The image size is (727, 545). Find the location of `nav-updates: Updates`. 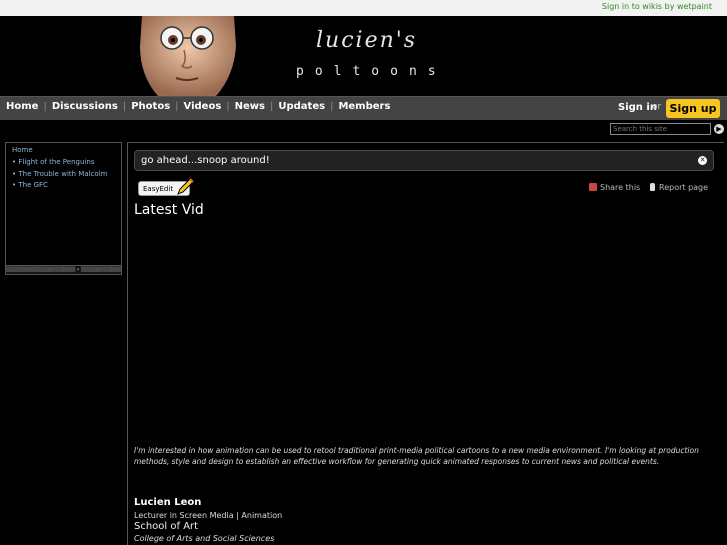

nav-updates: Updates is located at coordinates (301, 106).